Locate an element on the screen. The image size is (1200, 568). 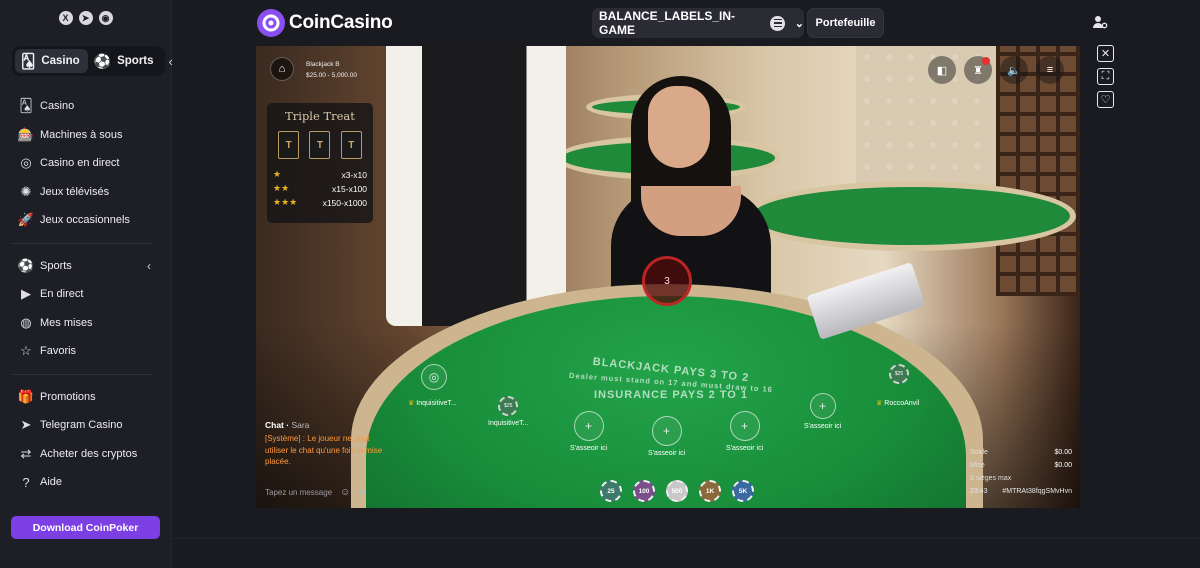
chevron-down-icon: ⌄ is located at coordinates (799, 23).